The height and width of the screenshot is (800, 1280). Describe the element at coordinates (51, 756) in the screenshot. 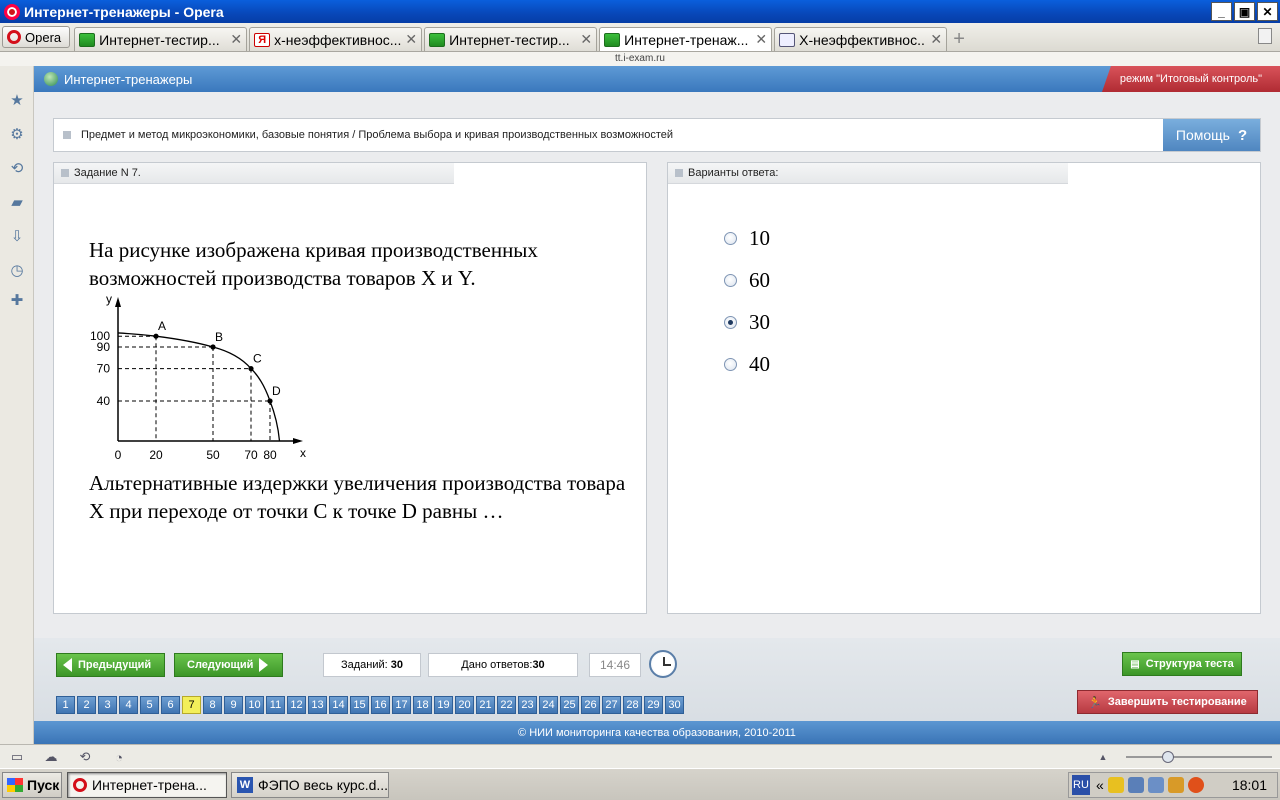

I see `cloud-icon: ☁` at that location.